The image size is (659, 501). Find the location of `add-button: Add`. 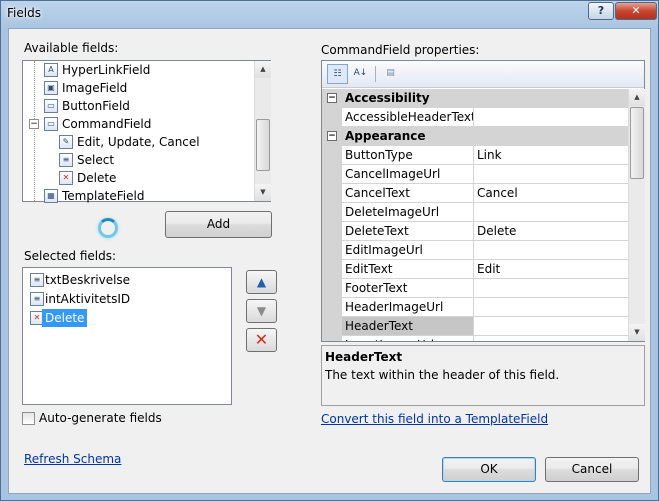

add-button: Add is located at coordinates (218, 224).